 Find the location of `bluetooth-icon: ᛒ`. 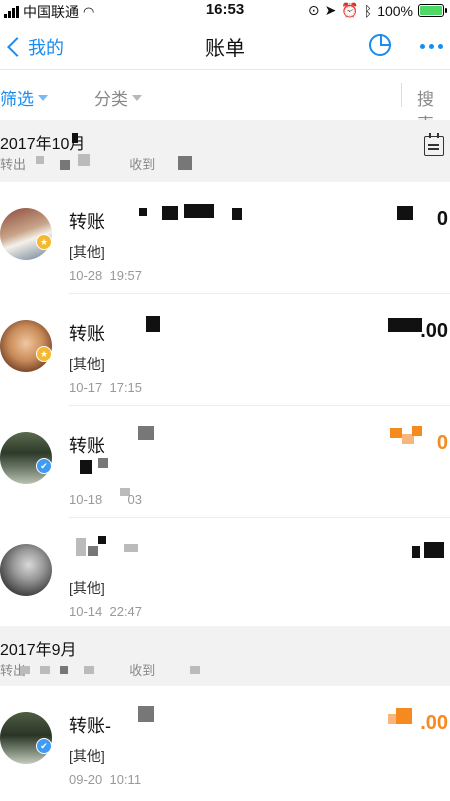

bluetooth-icon: ᛒ is located at coordinates (368, 10).